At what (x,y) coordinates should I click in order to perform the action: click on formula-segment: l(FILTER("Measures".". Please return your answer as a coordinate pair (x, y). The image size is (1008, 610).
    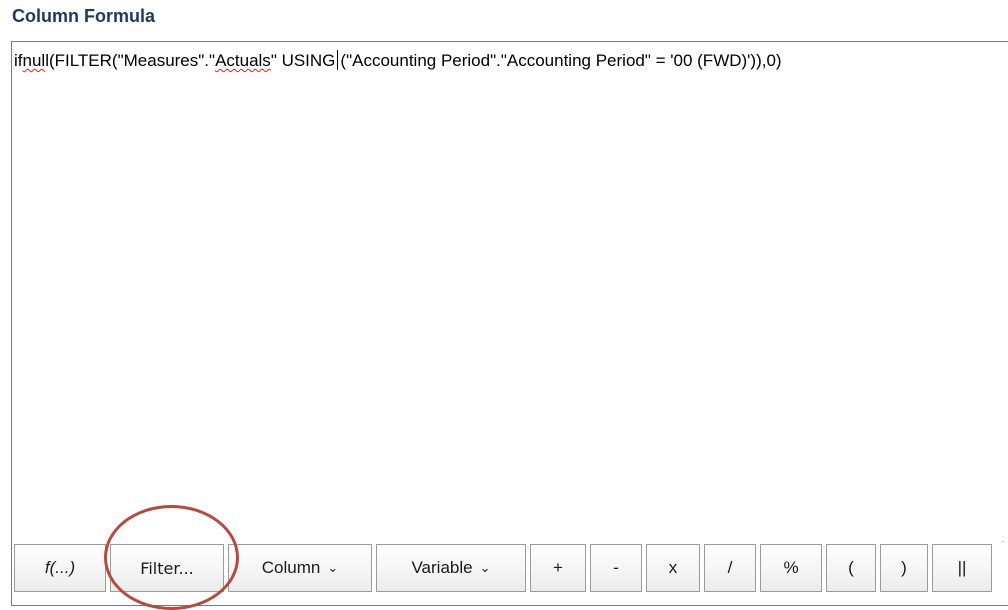
    Looking at the image, I should click on (130, 60).